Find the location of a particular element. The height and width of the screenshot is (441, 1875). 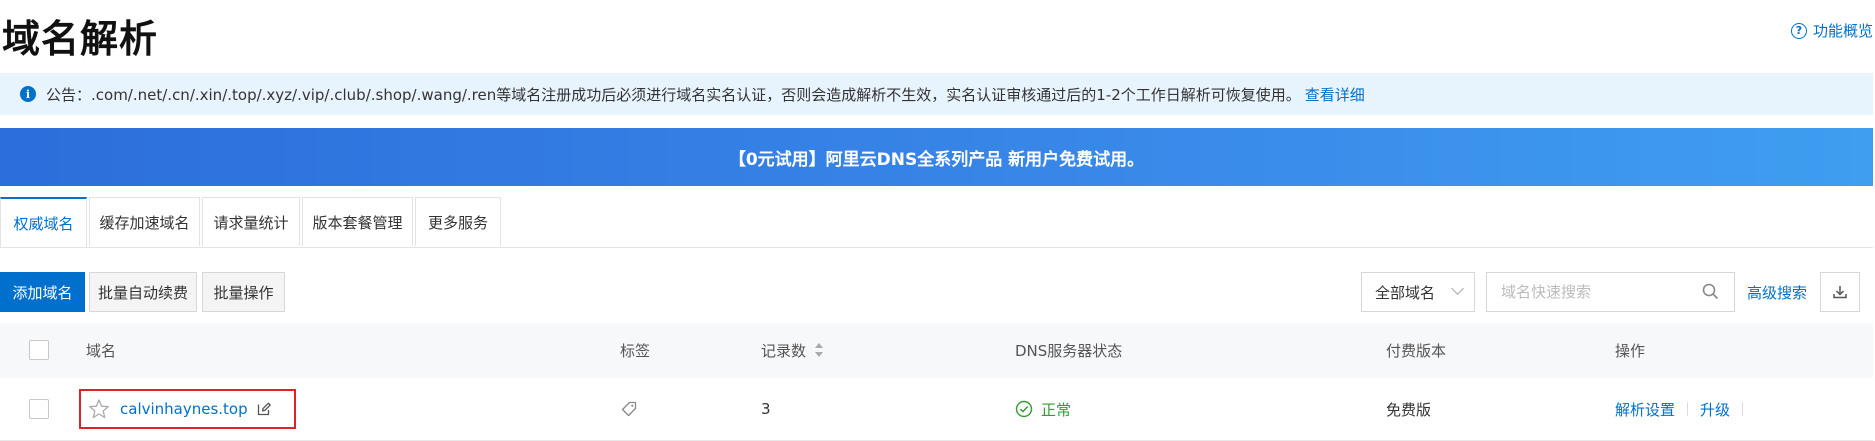

column-header-records: 记录数 is located at coordinates (792, 350).